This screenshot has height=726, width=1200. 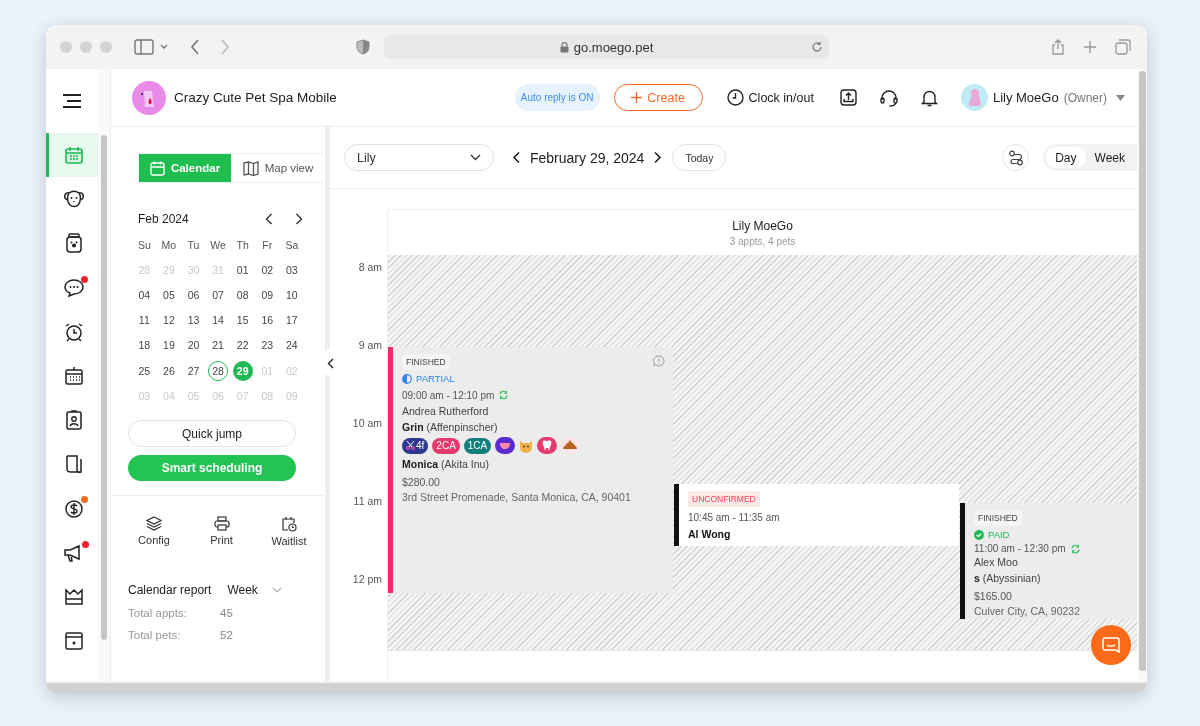 What do you see at coordinates (330, 363) in the screenshot?
I see `chevron-left-icon` at bounding box center [330, 363].